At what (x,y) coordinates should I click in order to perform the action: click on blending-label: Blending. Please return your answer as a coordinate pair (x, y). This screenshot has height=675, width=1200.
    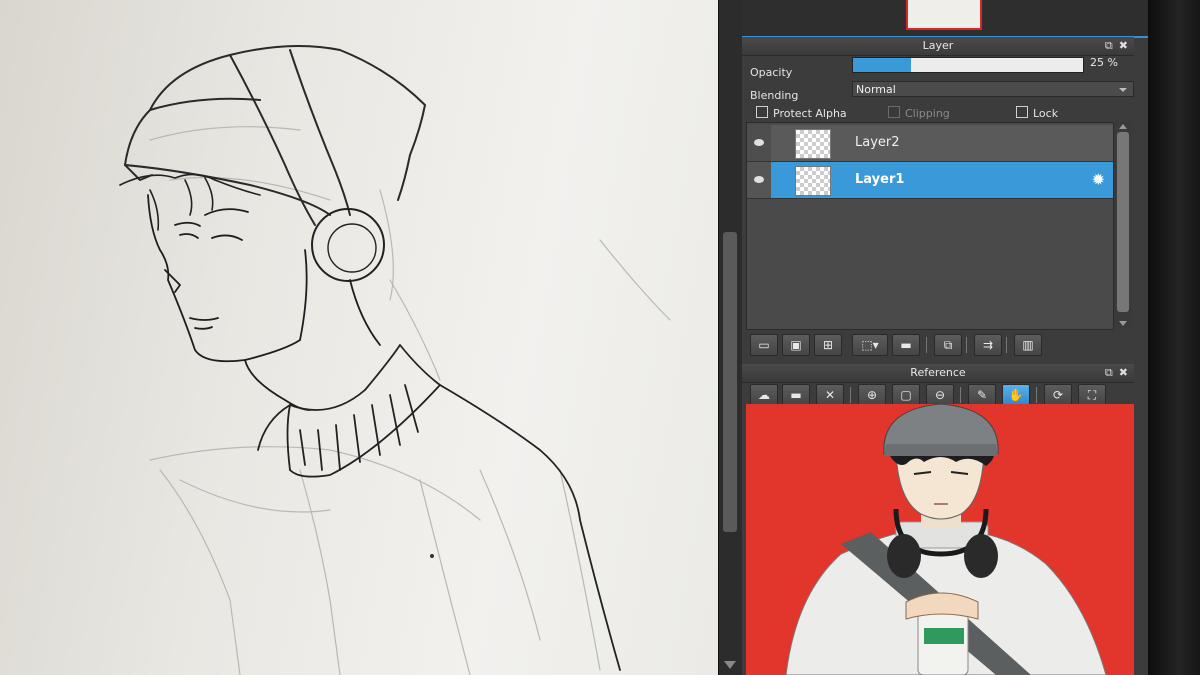
    Looking at the image, I should click on (774, 95).